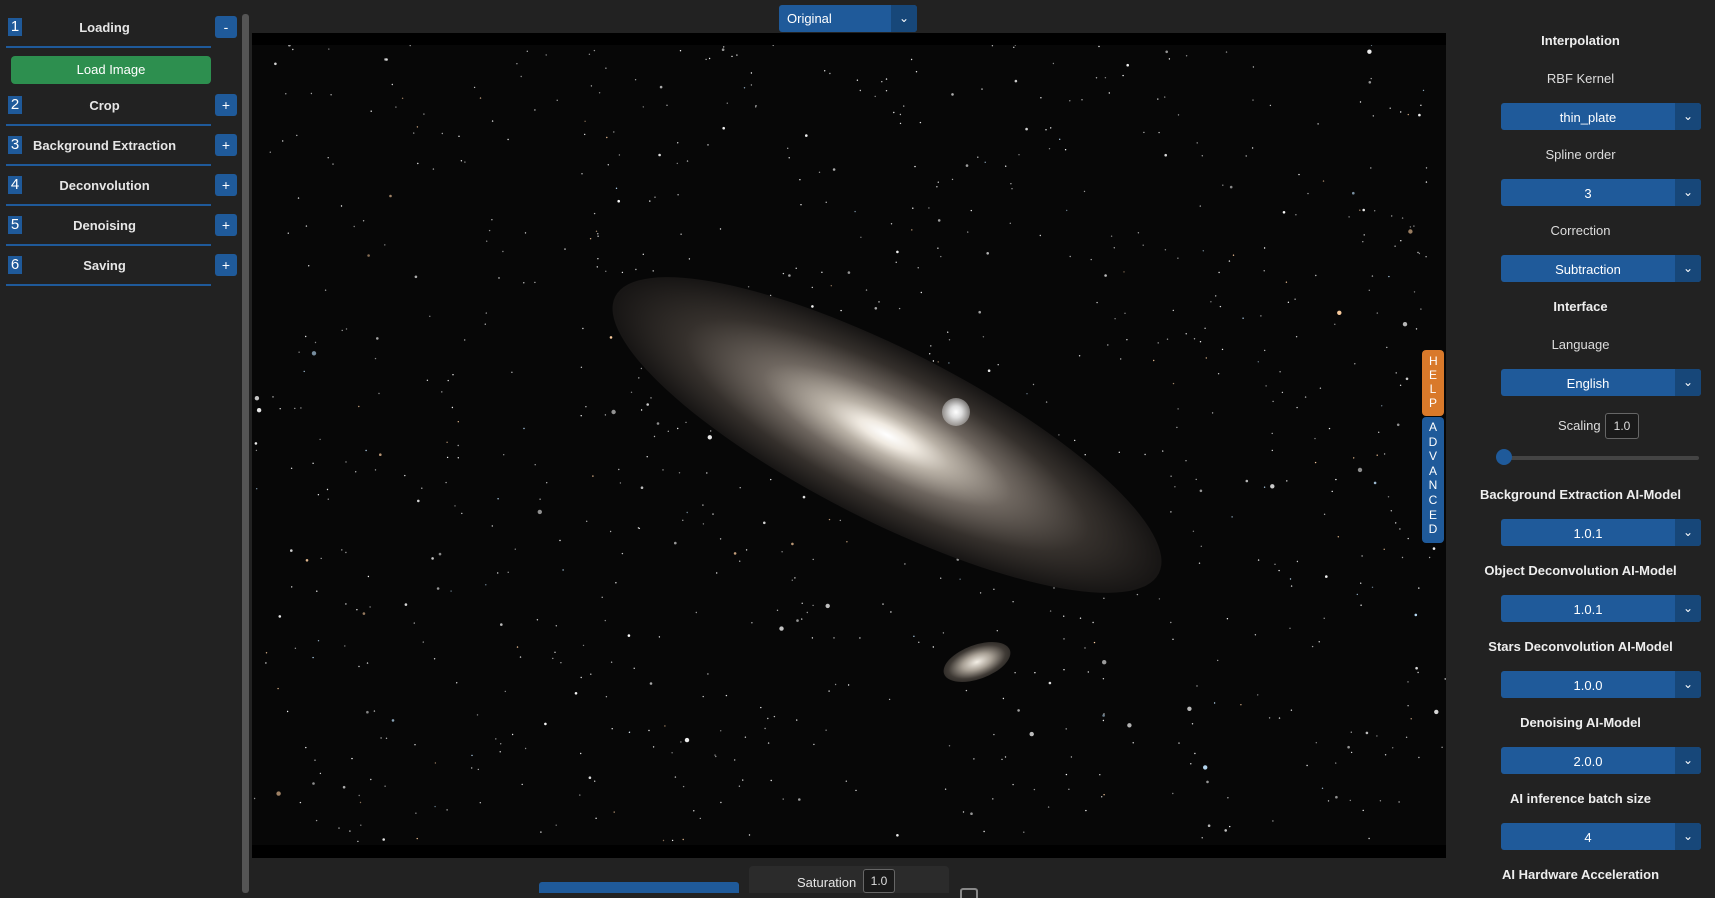  I want to click on stars-deconv-select: 1.0.0 ⌄, so click(1601, 684).